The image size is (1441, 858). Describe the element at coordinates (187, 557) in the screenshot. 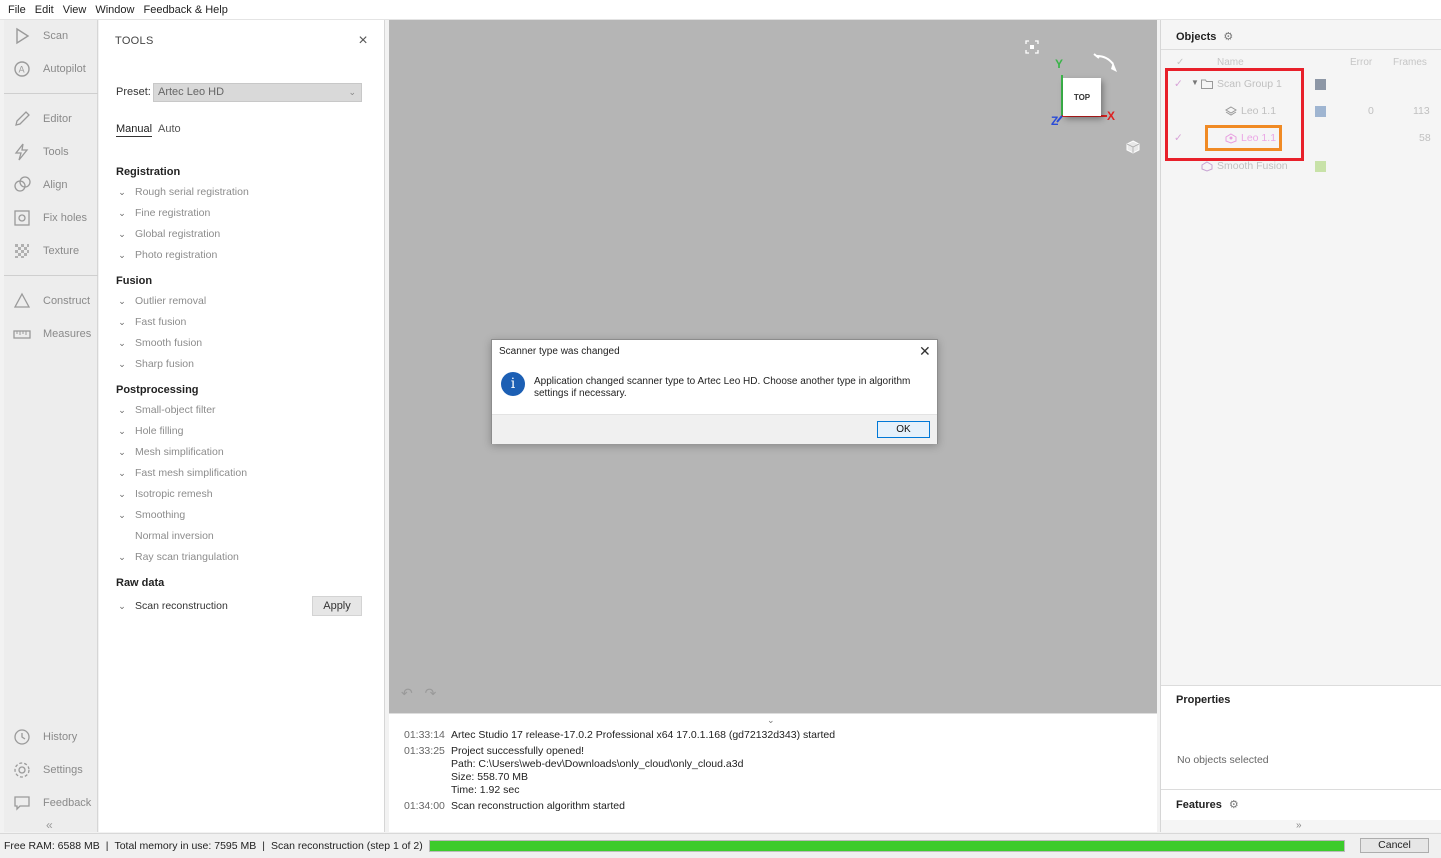

I see `algo-label: Ray scan triangulation` at that location.